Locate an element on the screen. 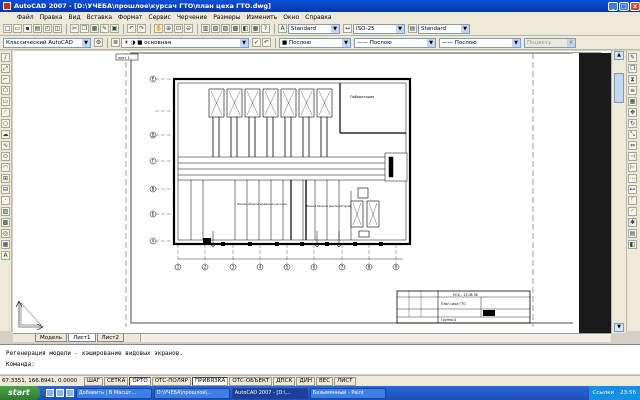 This screenshot has height=400, width=640. osnap-toggle: ПРИВЯЗКА is located at coordinates (210, 381).